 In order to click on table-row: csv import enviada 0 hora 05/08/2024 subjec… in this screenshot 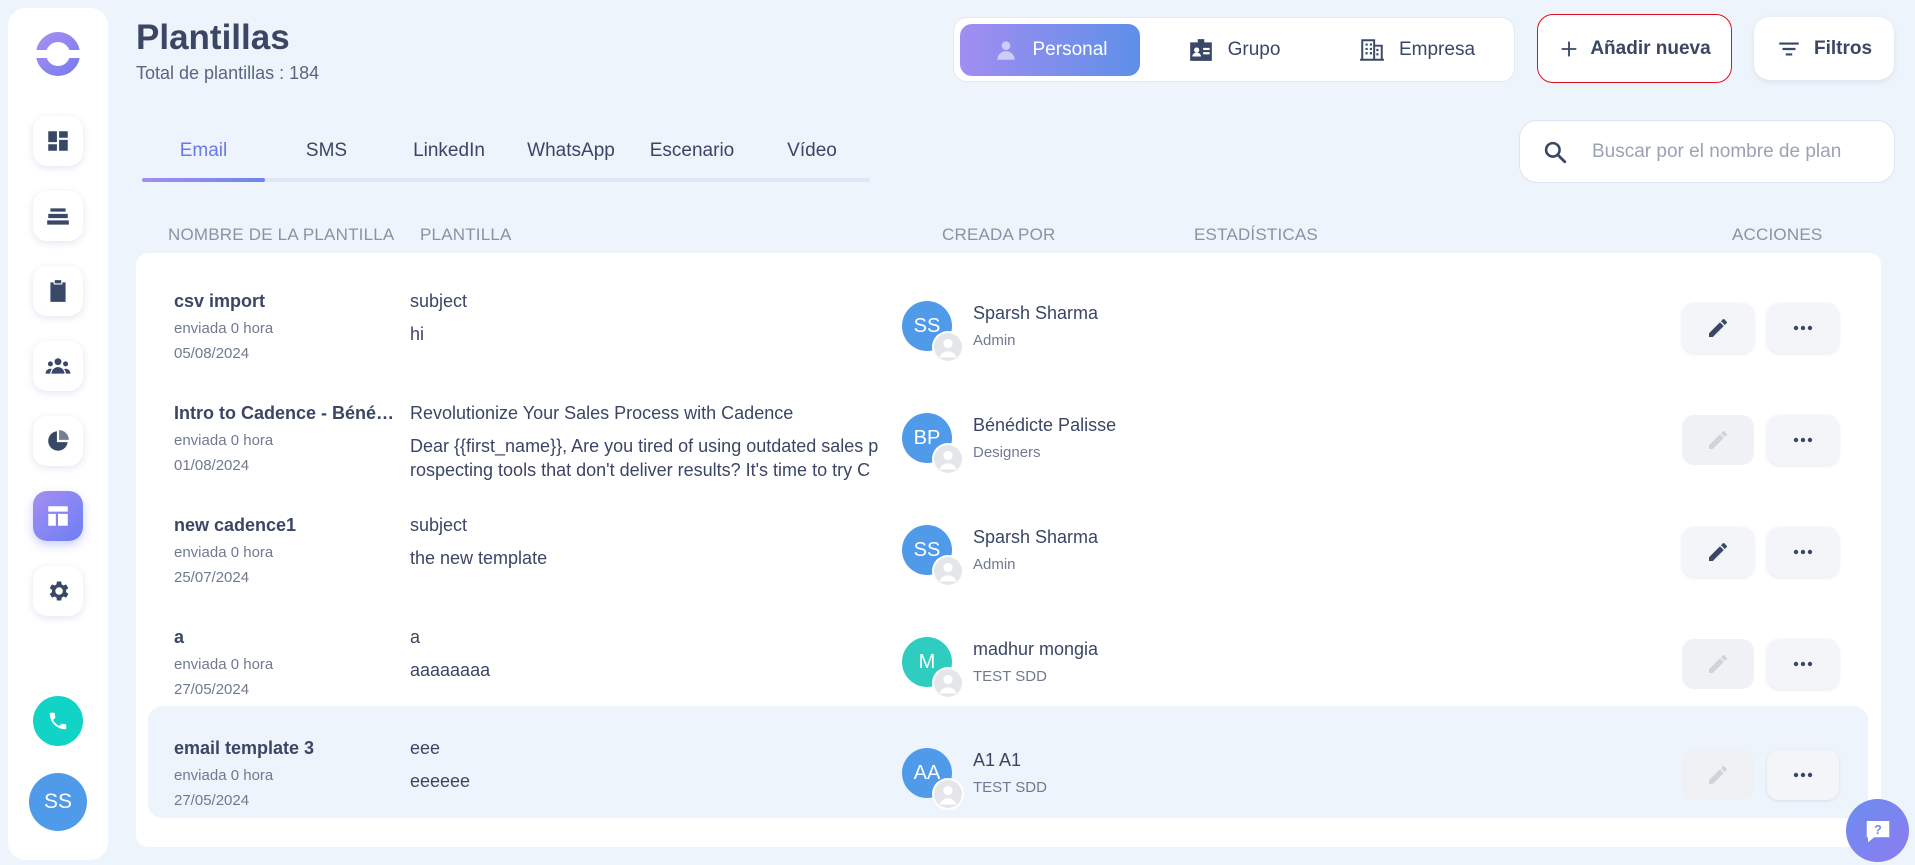, I will do `click(1008, 315)`.